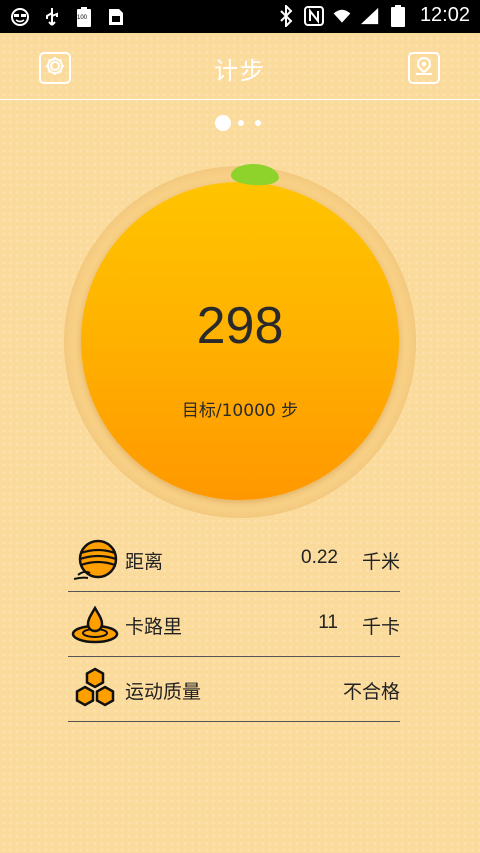 This screenshot has height=853, width=480. What do you see at coordinates (84, 17) in the screenshot?
I see `battery-100-icon: 100` at bounding box center [84, 17].